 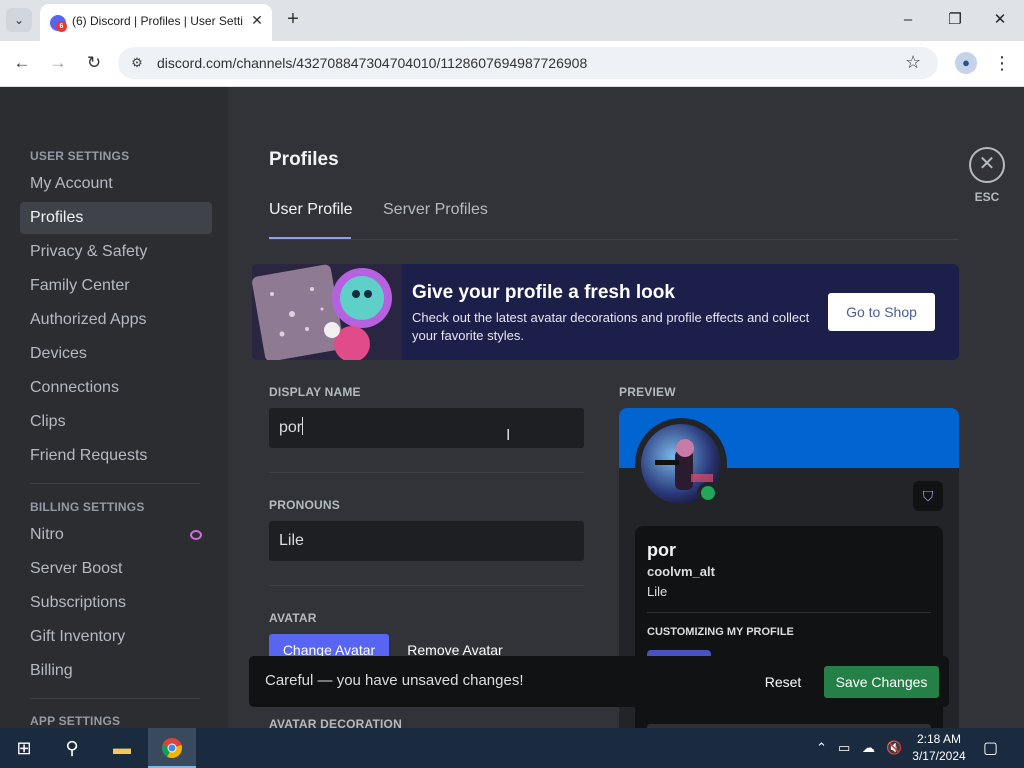 I want to click on sidebar-item-devices: Devices, so click(x=116, y=354).